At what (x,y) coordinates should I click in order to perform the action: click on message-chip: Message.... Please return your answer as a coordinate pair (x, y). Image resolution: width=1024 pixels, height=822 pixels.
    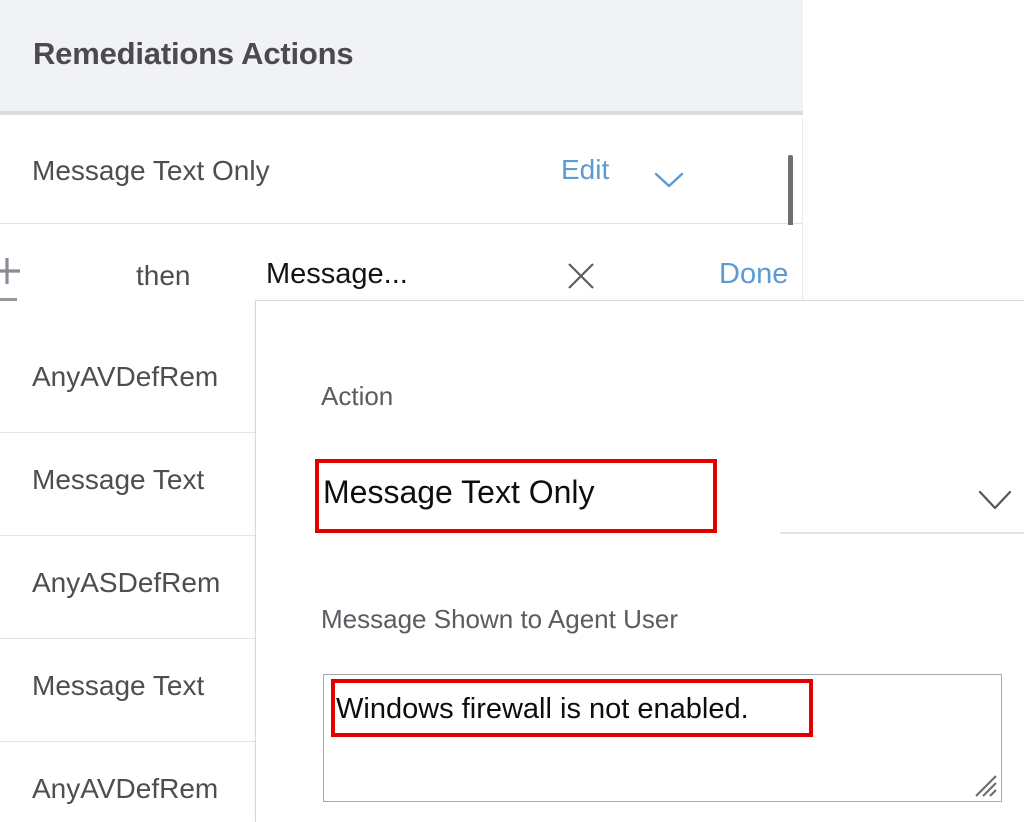
    Looking at the image, I should click on (337, 274).